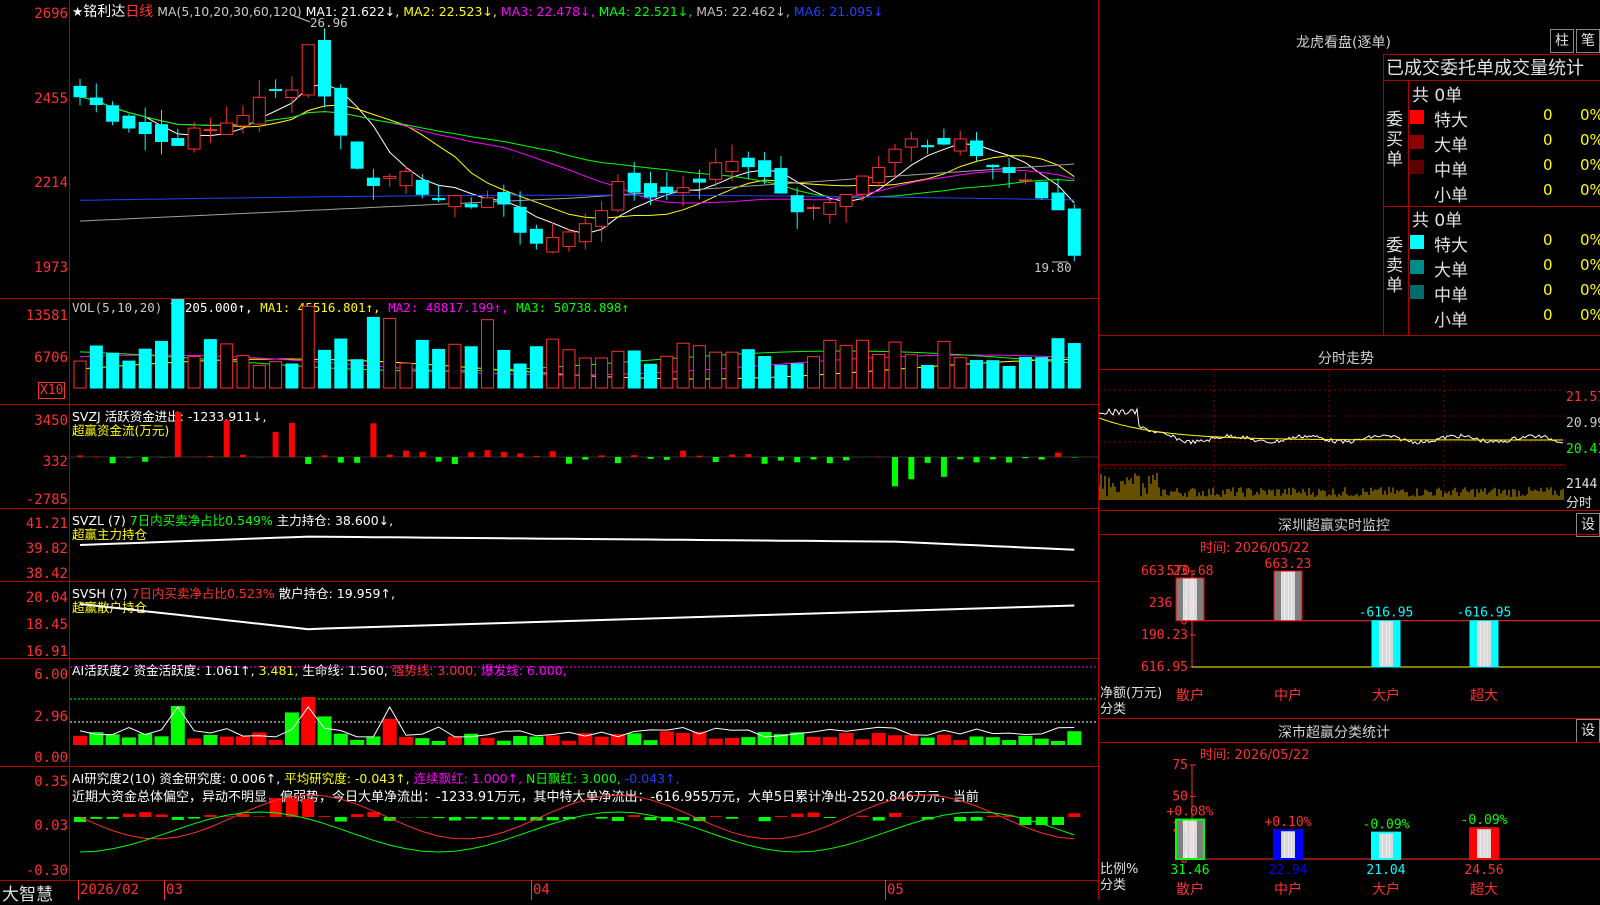 This screenshot has width=1600, height=905. Describe the element at coordinates (174, 890) in the screenshot. I see `date-label-mar: 03` at that location.